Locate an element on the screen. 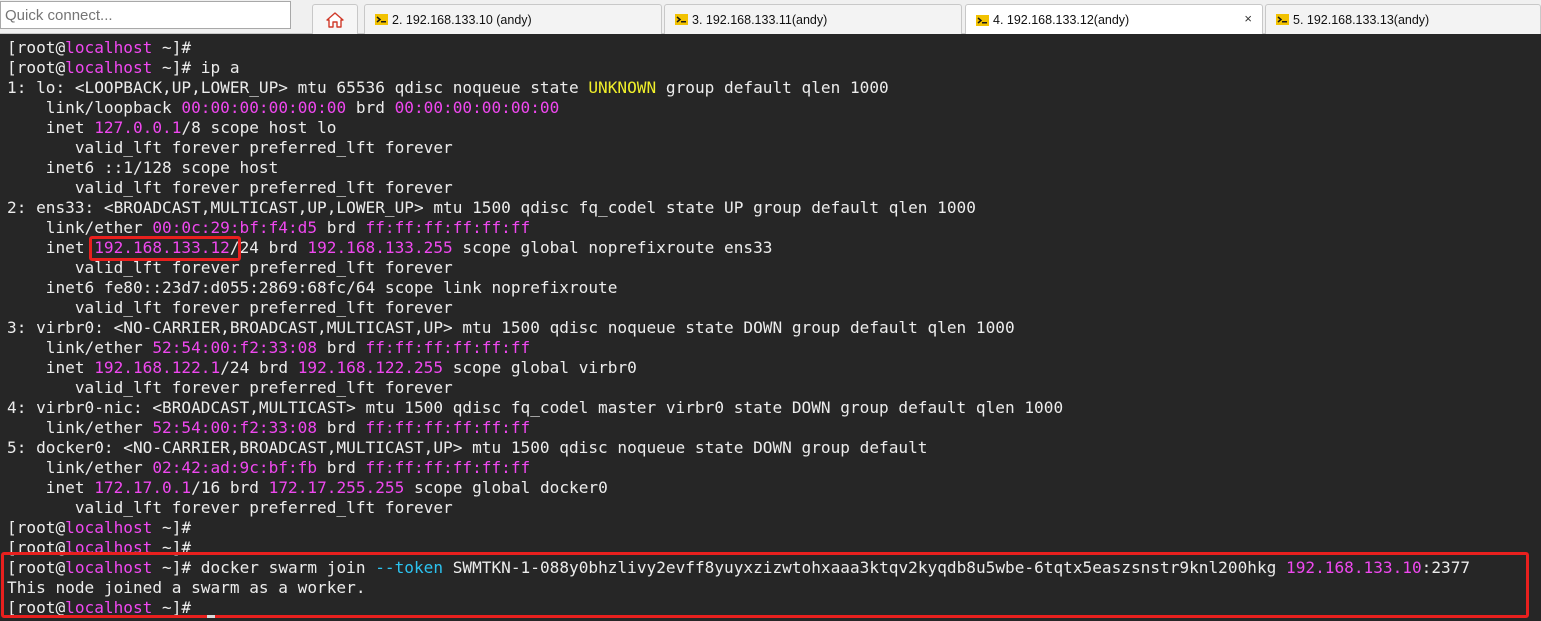 This screenshot has width=1541, height=621. terminal-text-segment: ~]# ip a is located at coordinates (196, 67).